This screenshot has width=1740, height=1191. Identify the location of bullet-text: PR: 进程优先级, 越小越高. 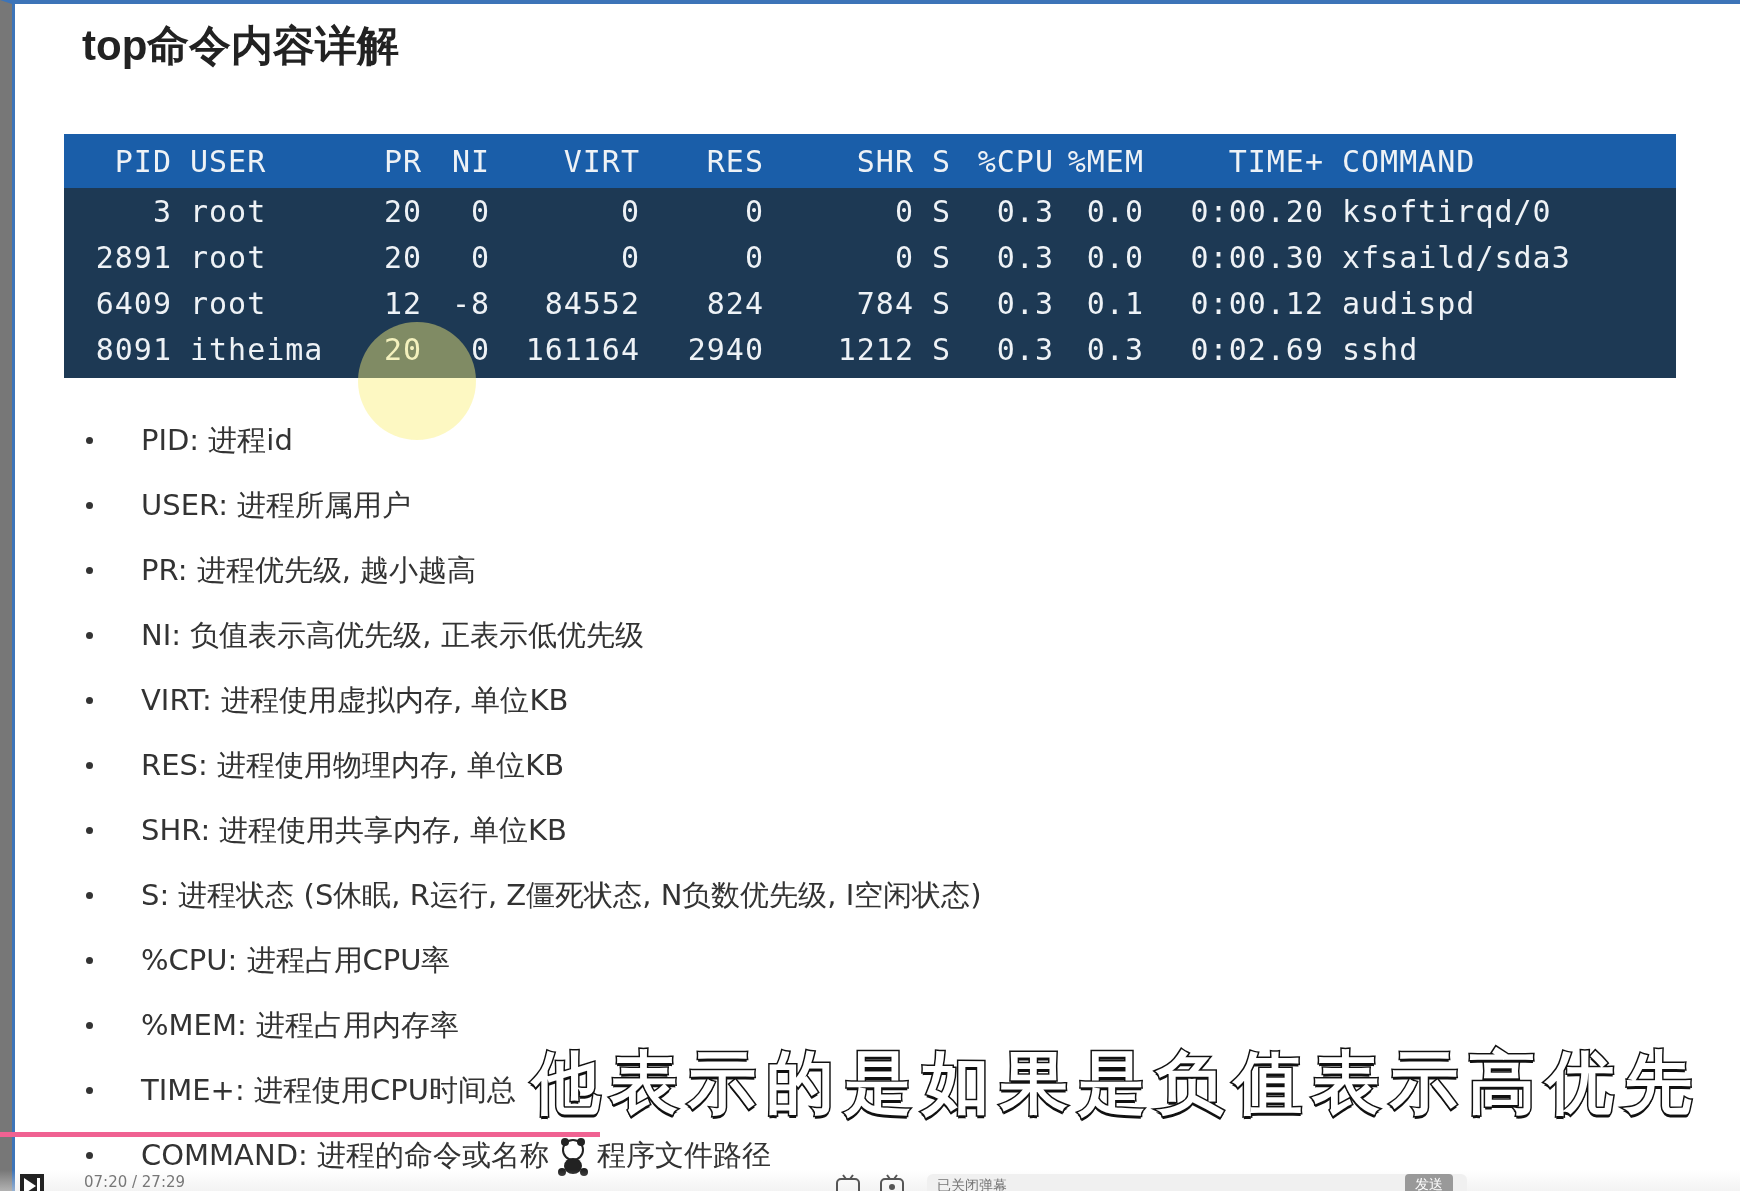
(309, 570).